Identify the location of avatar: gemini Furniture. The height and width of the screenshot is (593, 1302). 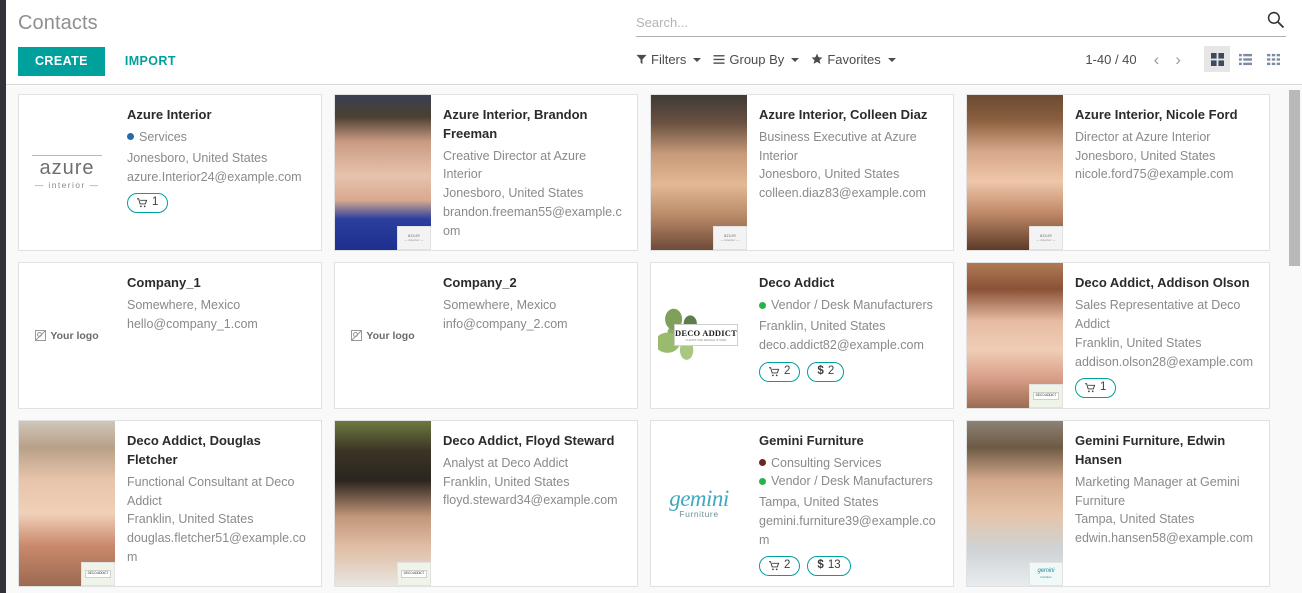
(1015, 504).